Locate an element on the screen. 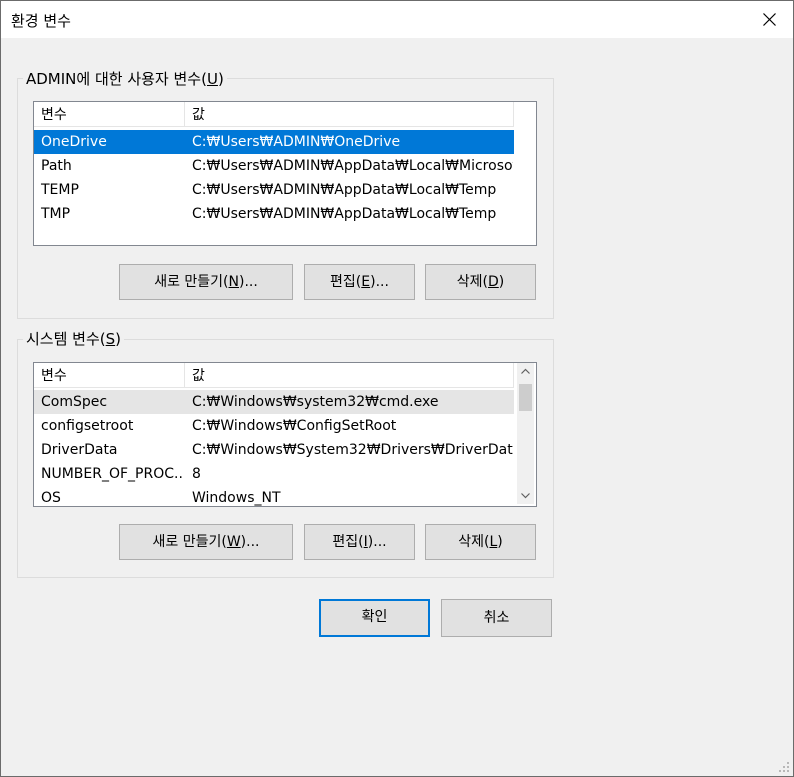  scroll-up-button is located at coordinates (525, 371).